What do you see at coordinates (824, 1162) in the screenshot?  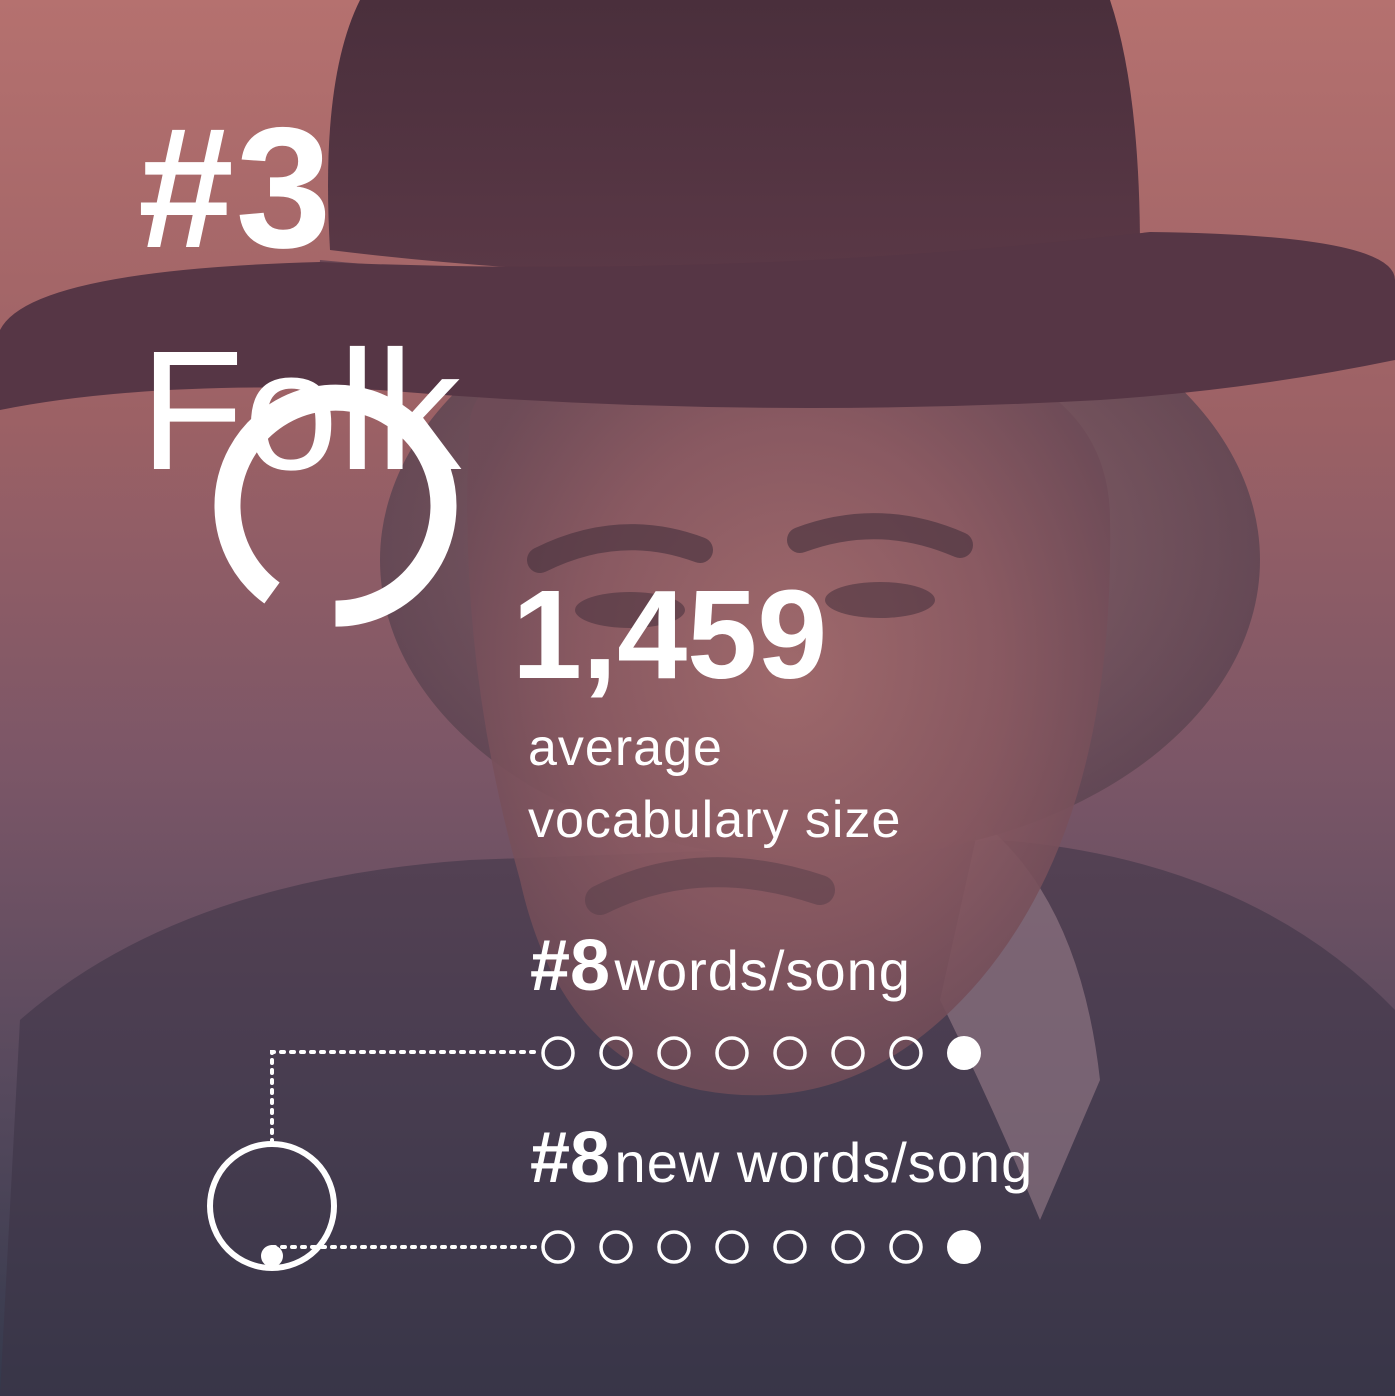 I see `new-words-per-song-label: new words/song` at bounding box center [824, 1162].